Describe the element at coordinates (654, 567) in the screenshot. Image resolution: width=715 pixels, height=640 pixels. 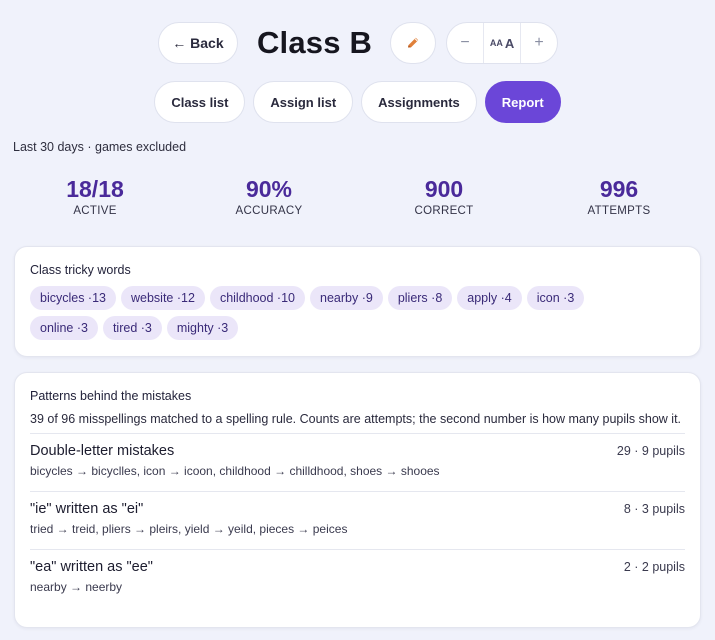
I see `pattern-count: 2 · 2 pupils` at that location.